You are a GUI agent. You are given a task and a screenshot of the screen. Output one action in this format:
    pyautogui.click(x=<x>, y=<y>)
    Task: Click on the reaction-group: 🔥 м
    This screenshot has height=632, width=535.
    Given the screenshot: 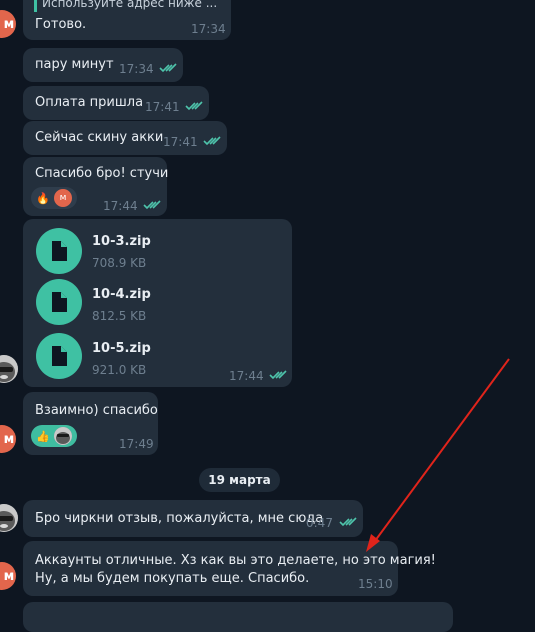 What is the action you would take?
    pyautogui.click(x=54, y=198)
    